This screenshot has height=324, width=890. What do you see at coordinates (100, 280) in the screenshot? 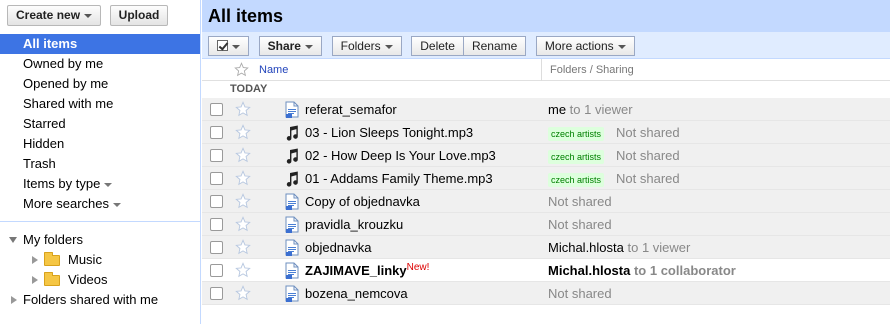
I see `tree-folder-videos: Videos` at bounding box center [100, 280].